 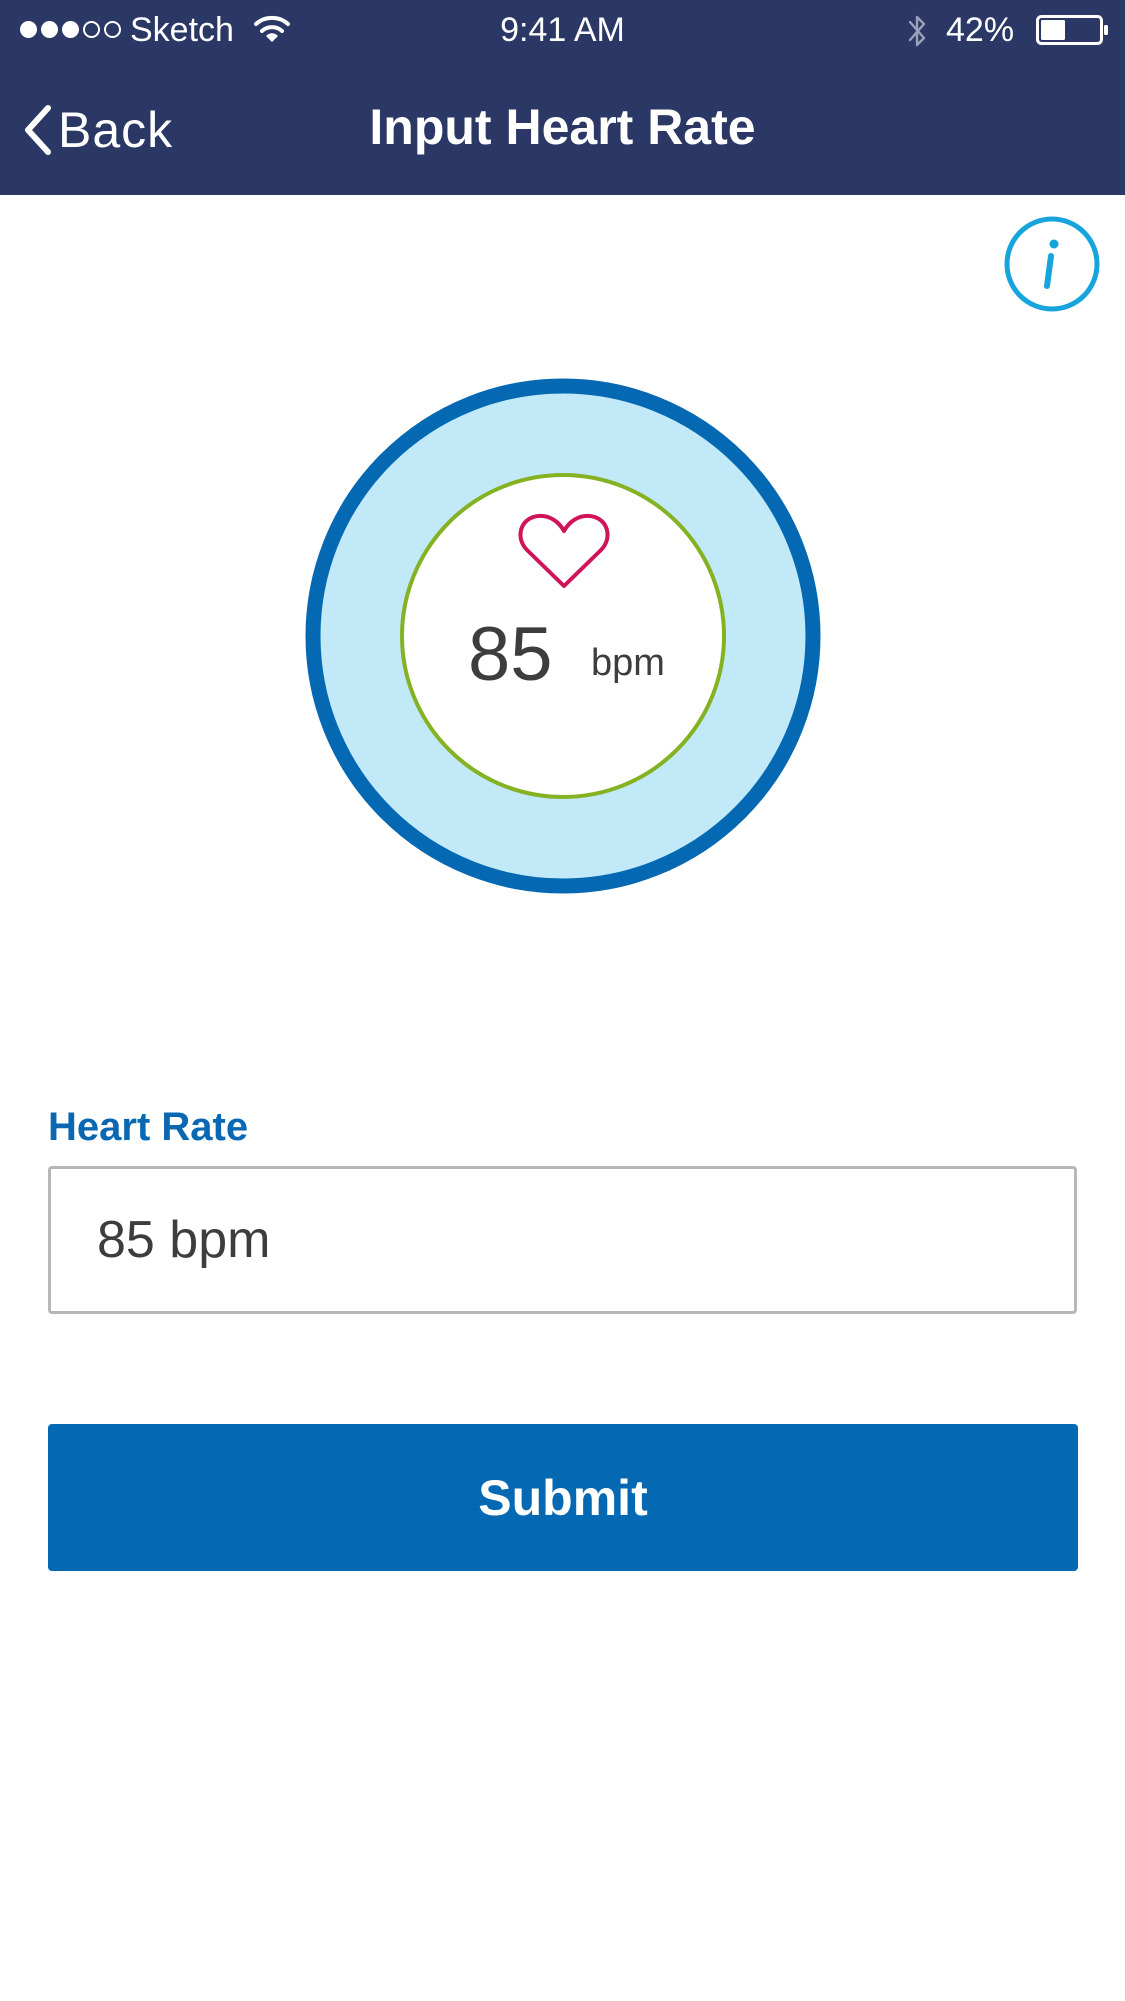 What do you see at coordinates (148, 1127) in the screenshot?
I see `heart-rate-label: Heart Rate` at bounding box center [148, 1127].